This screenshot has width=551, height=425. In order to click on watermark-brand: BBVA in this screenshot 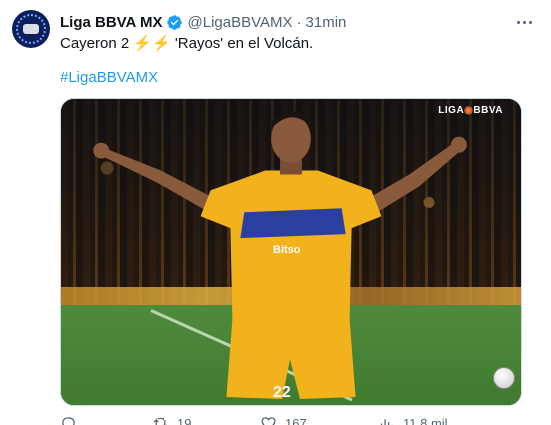, I will do `click(488, 110)`.